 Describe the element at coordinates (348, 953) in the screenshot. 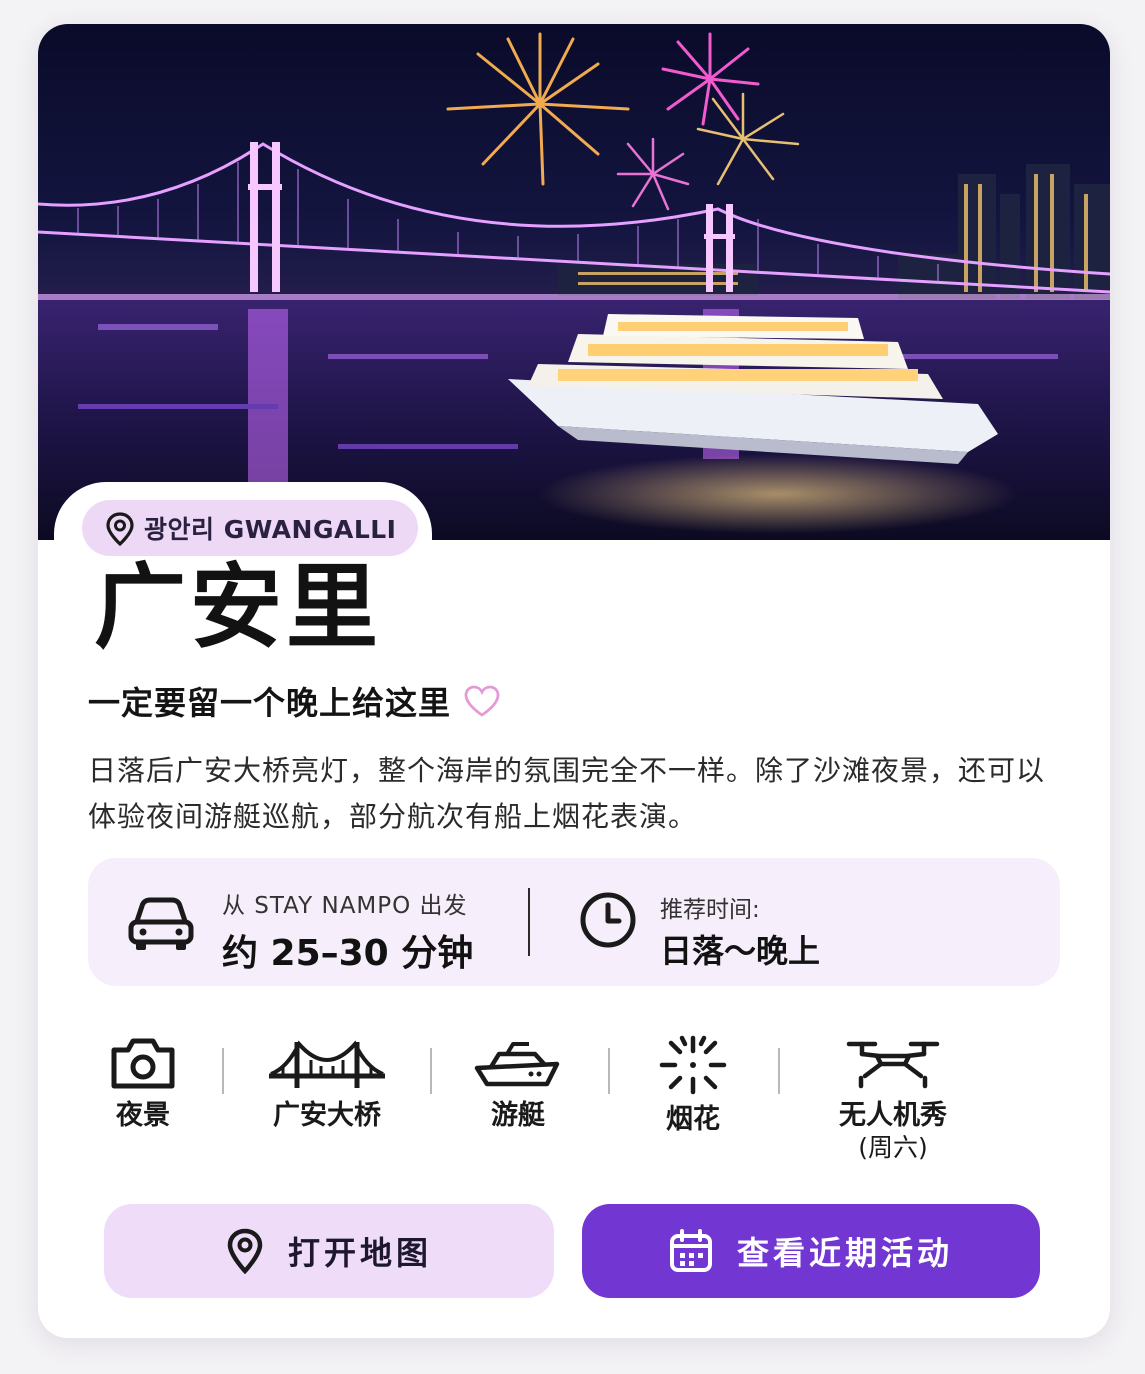

I see `travel-duration: 约 25–30 分钟` at that location.